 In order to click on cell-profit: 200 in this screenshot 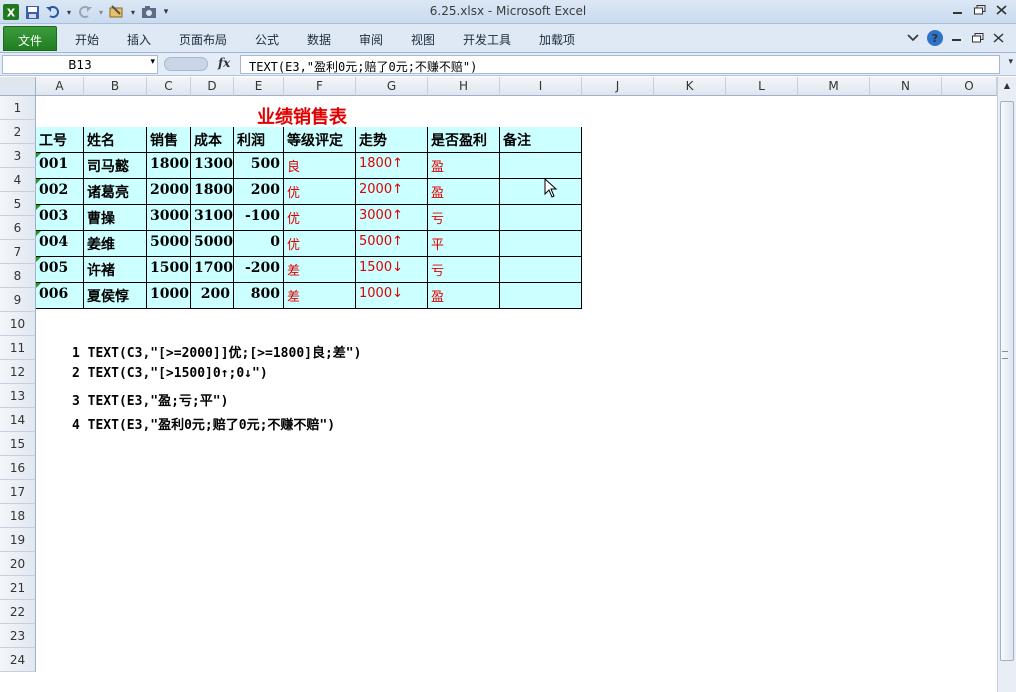, I will do `click(259, 192)`.